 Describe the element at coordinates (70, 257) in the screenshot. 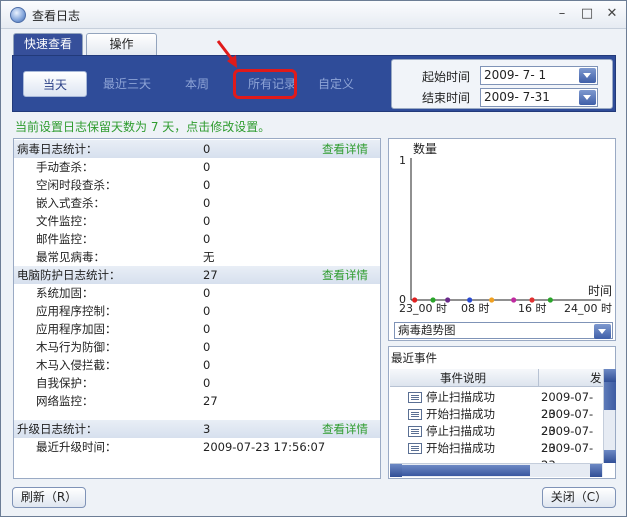

I see `stat-label: 最常见病毒：` at that location.